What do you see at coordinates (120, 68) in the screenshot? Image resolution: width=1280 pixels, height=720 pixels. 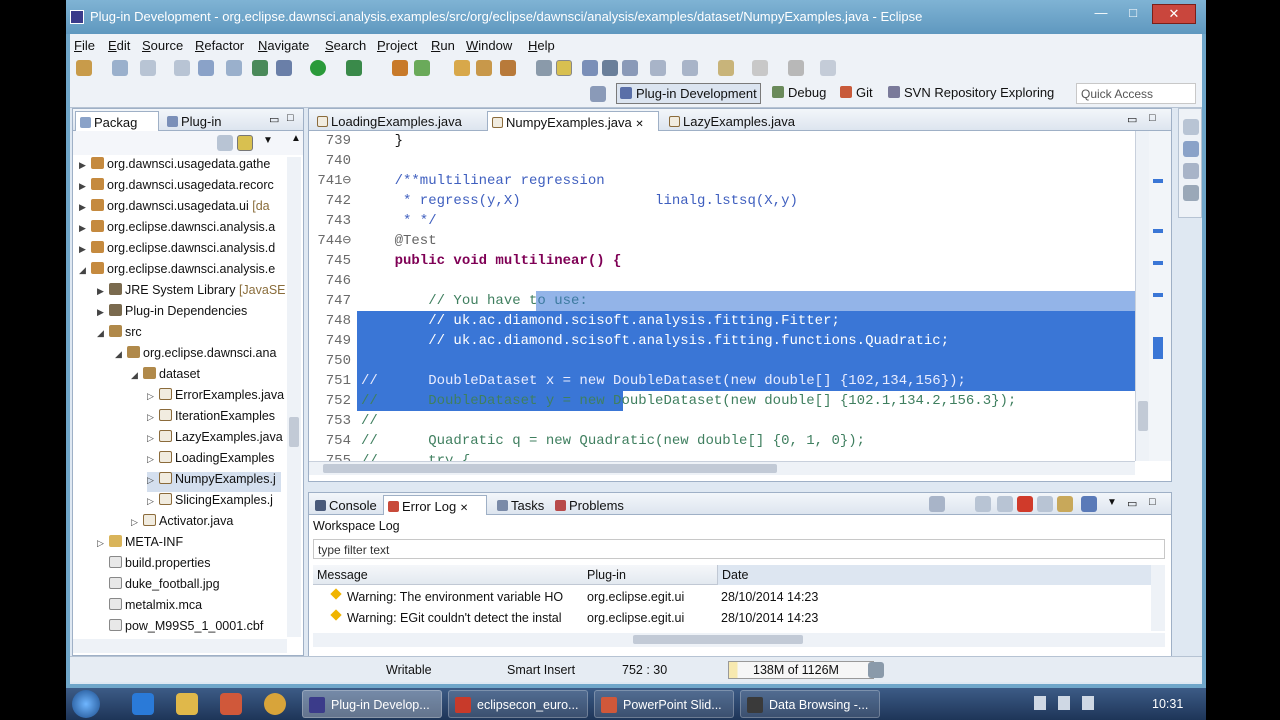 I see `save-icon` at bounding box center [120, 68].